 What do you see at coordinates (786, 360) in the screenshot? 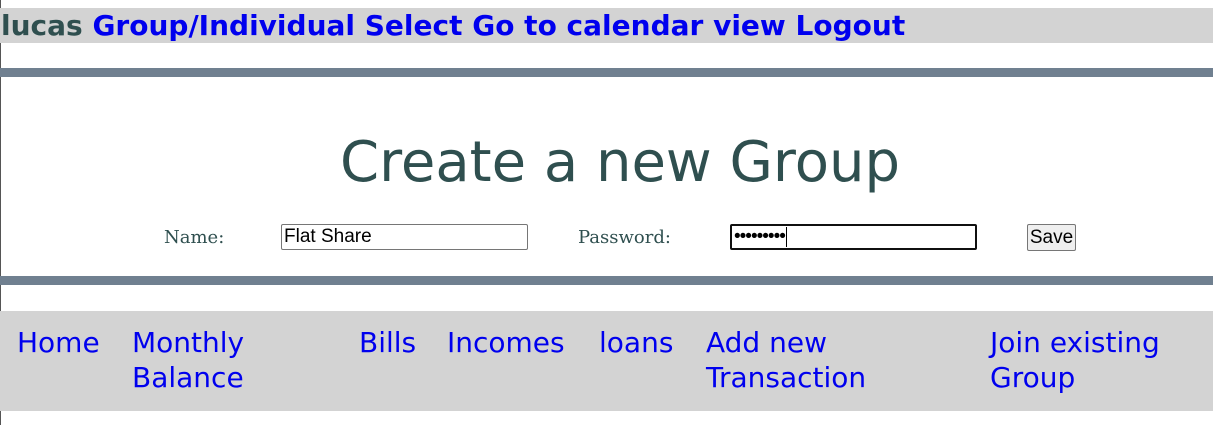
I see `nav-add-transaction: Add new Transaction` at bounding box center [786, 360].